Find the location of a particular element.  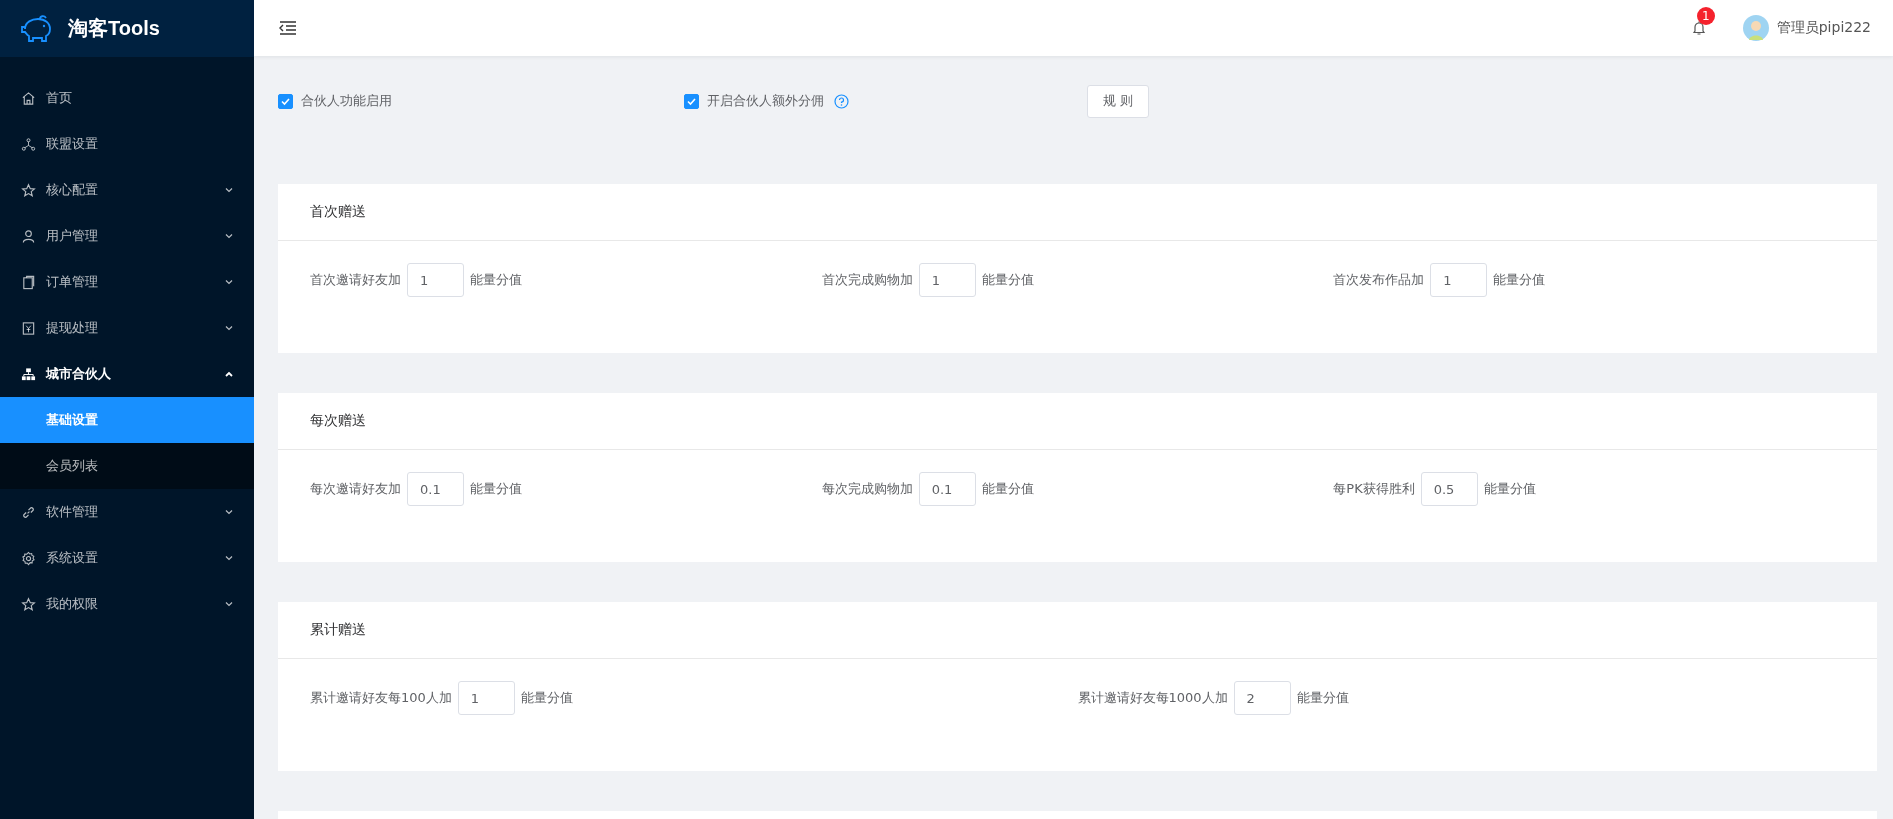

link-icon is located at coordinates (28, 512).